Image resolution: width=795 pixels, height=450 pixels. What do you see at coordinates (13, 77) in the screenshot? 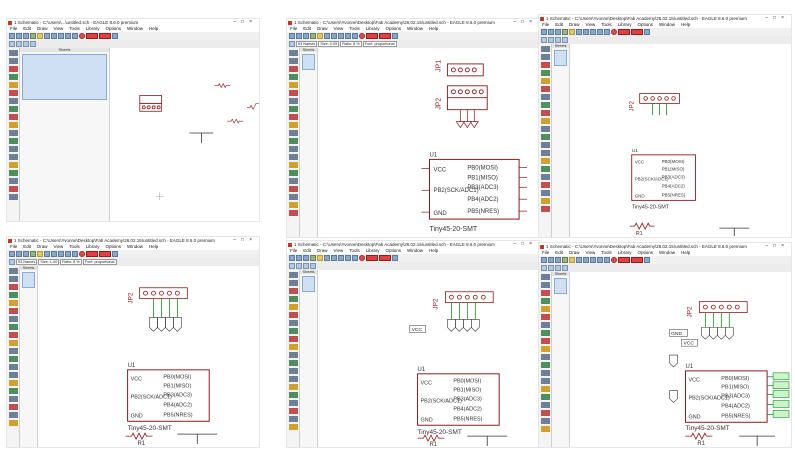
I see `tool-copy-icon` at bounding box center [13, 77].